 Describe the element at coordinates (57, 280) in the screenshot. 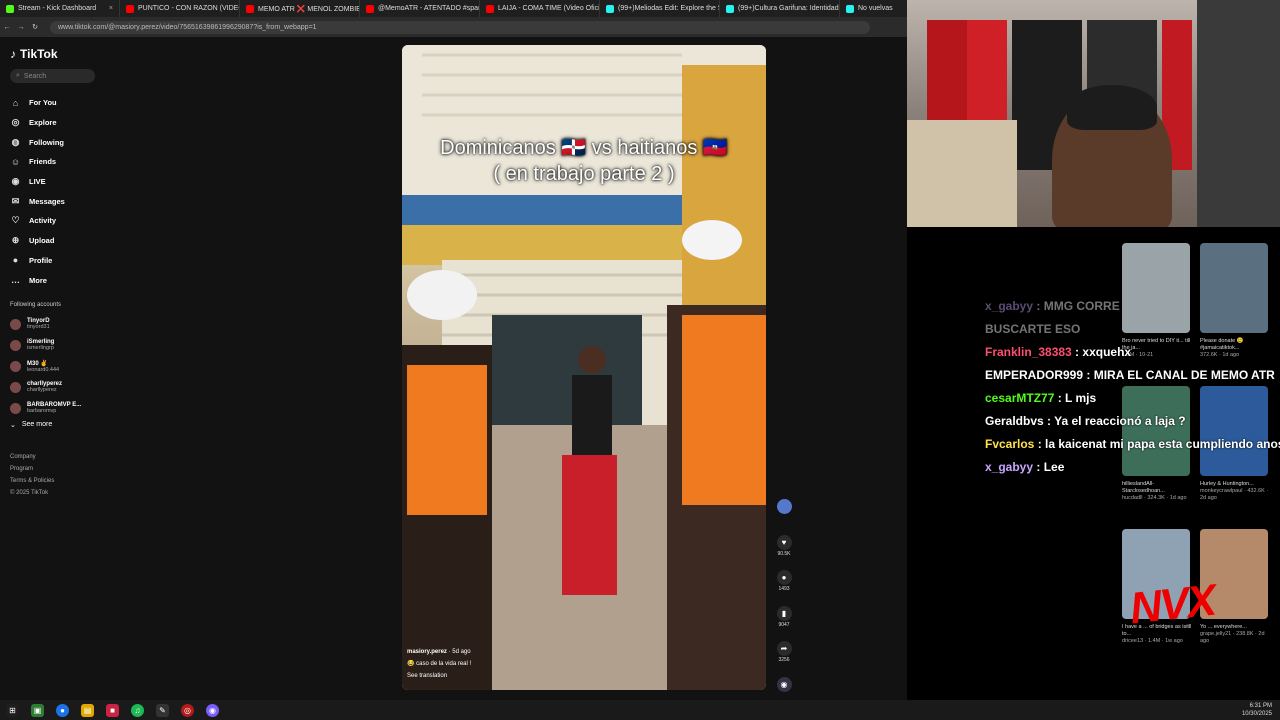

I see `sidebar-item-more: … More` at that location.